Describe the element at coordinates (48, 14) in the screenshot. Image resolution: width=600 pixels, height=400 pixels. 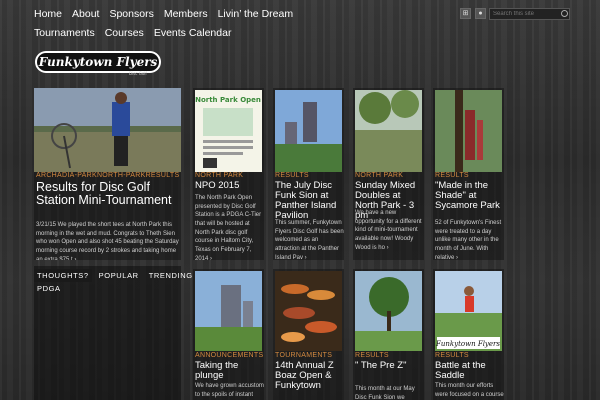
I see `menu-item-home: Home` at that location.